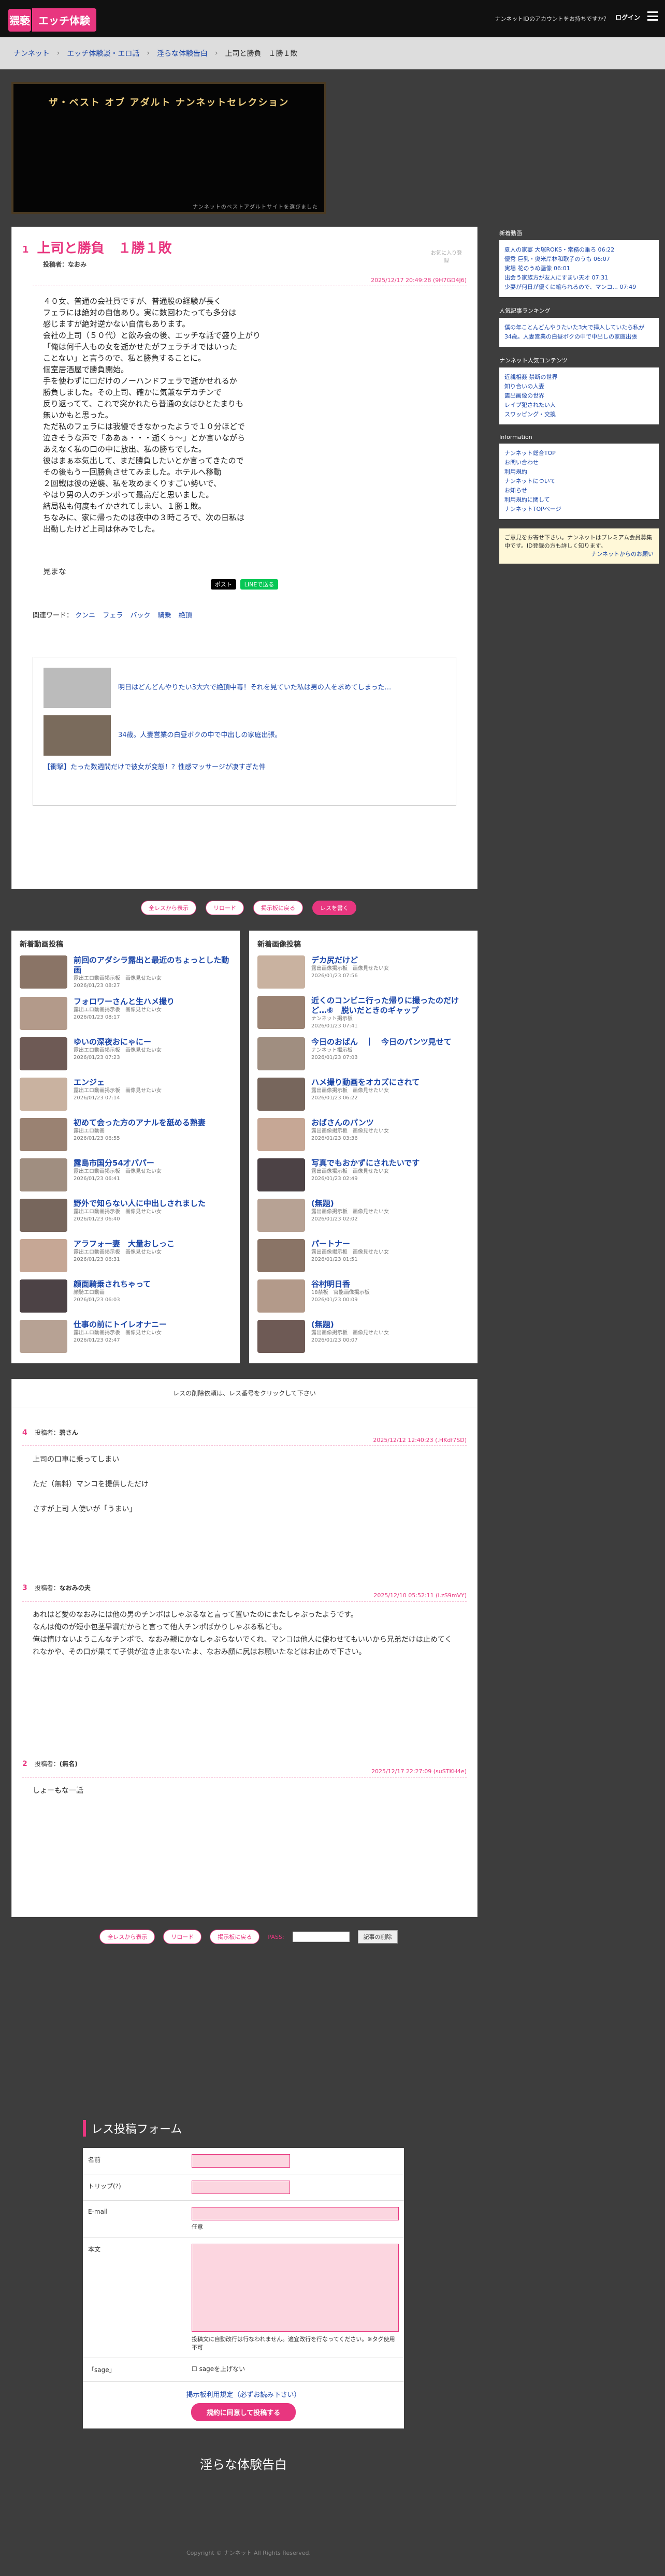  Describe the element at coordinates (241, 2187) in the screenshot. I see `trip-field` at that location.